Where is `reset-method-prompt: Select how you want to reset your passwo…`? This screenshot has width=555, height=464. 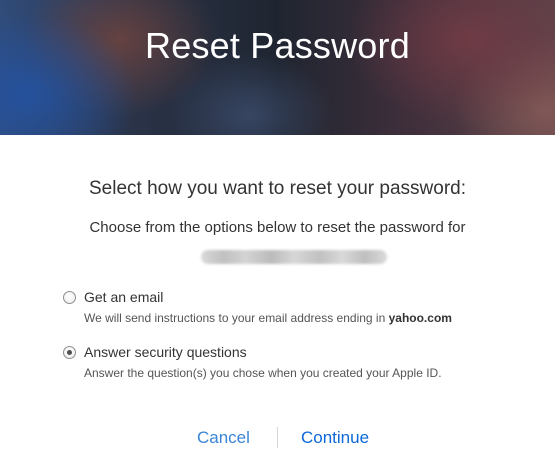
reset-method-prompt: Select how you want to reset your passwo… is located at coordinates (277, 188).